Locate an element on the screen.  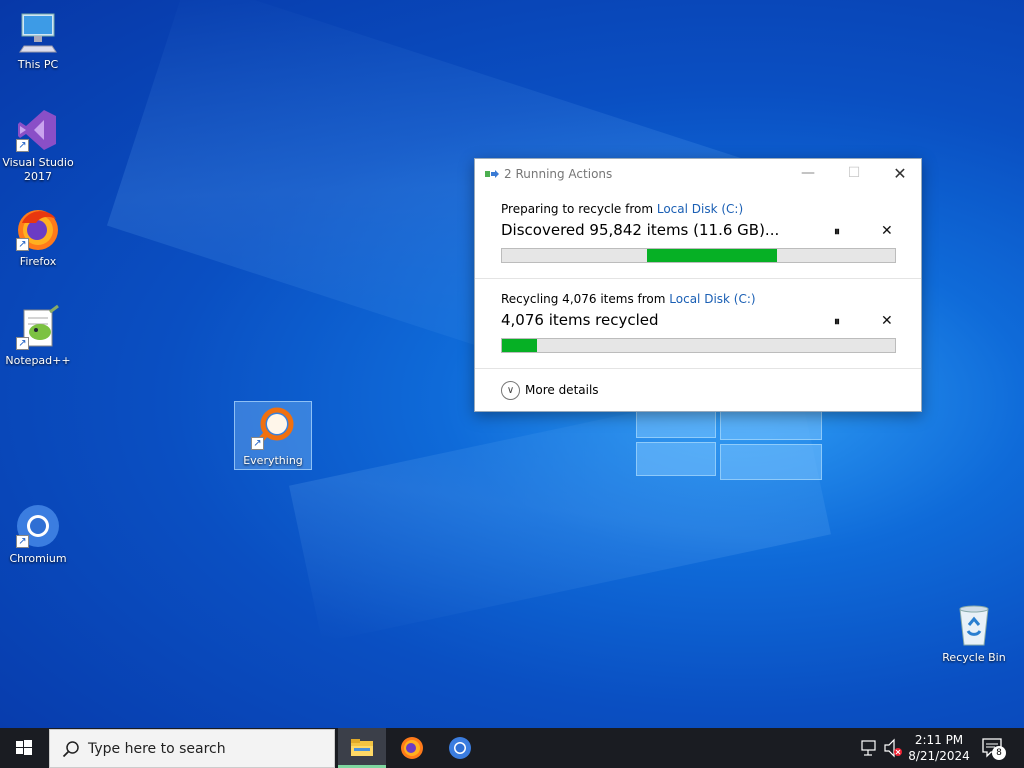
chromium-icon: ↗ is located at coordinates (38, 526).